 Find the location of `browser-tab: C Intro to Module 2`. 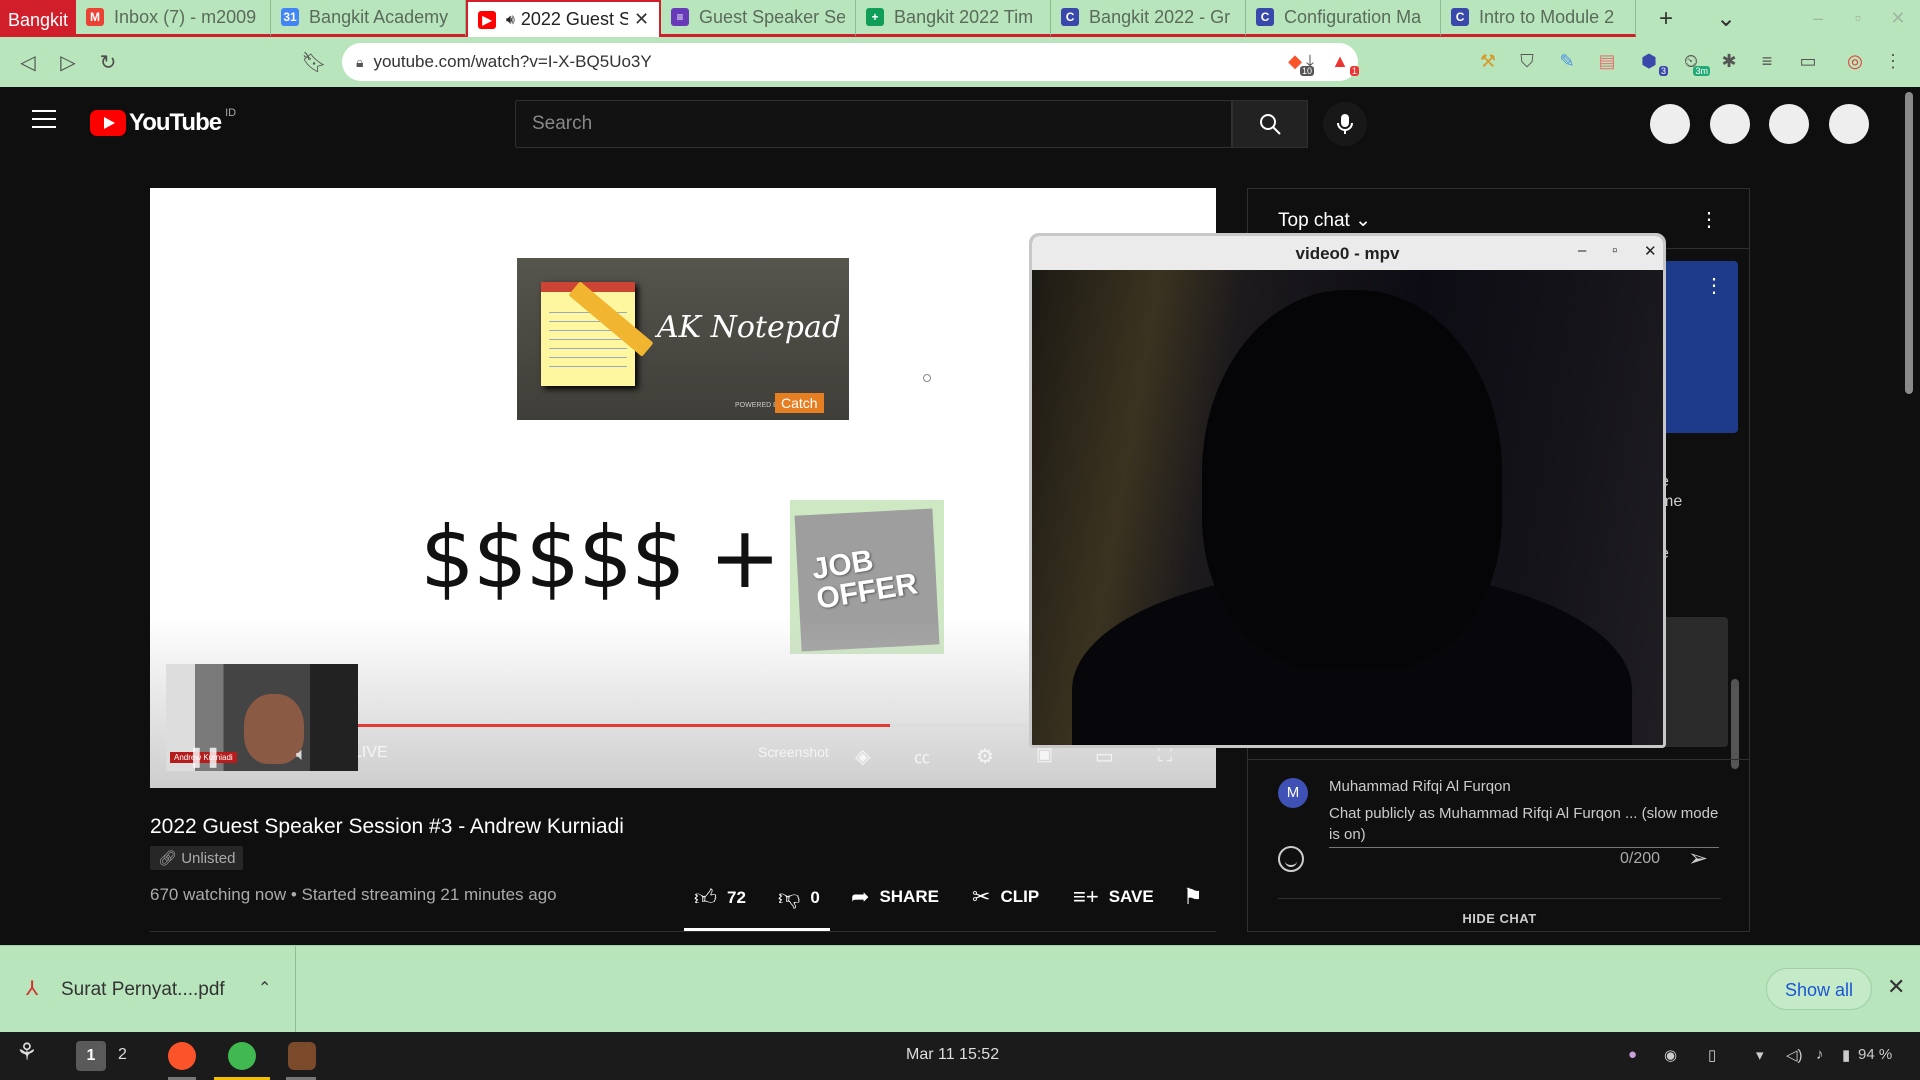

browser-tab: C Intro to Module 2 is located at coordinates (1539, 18).